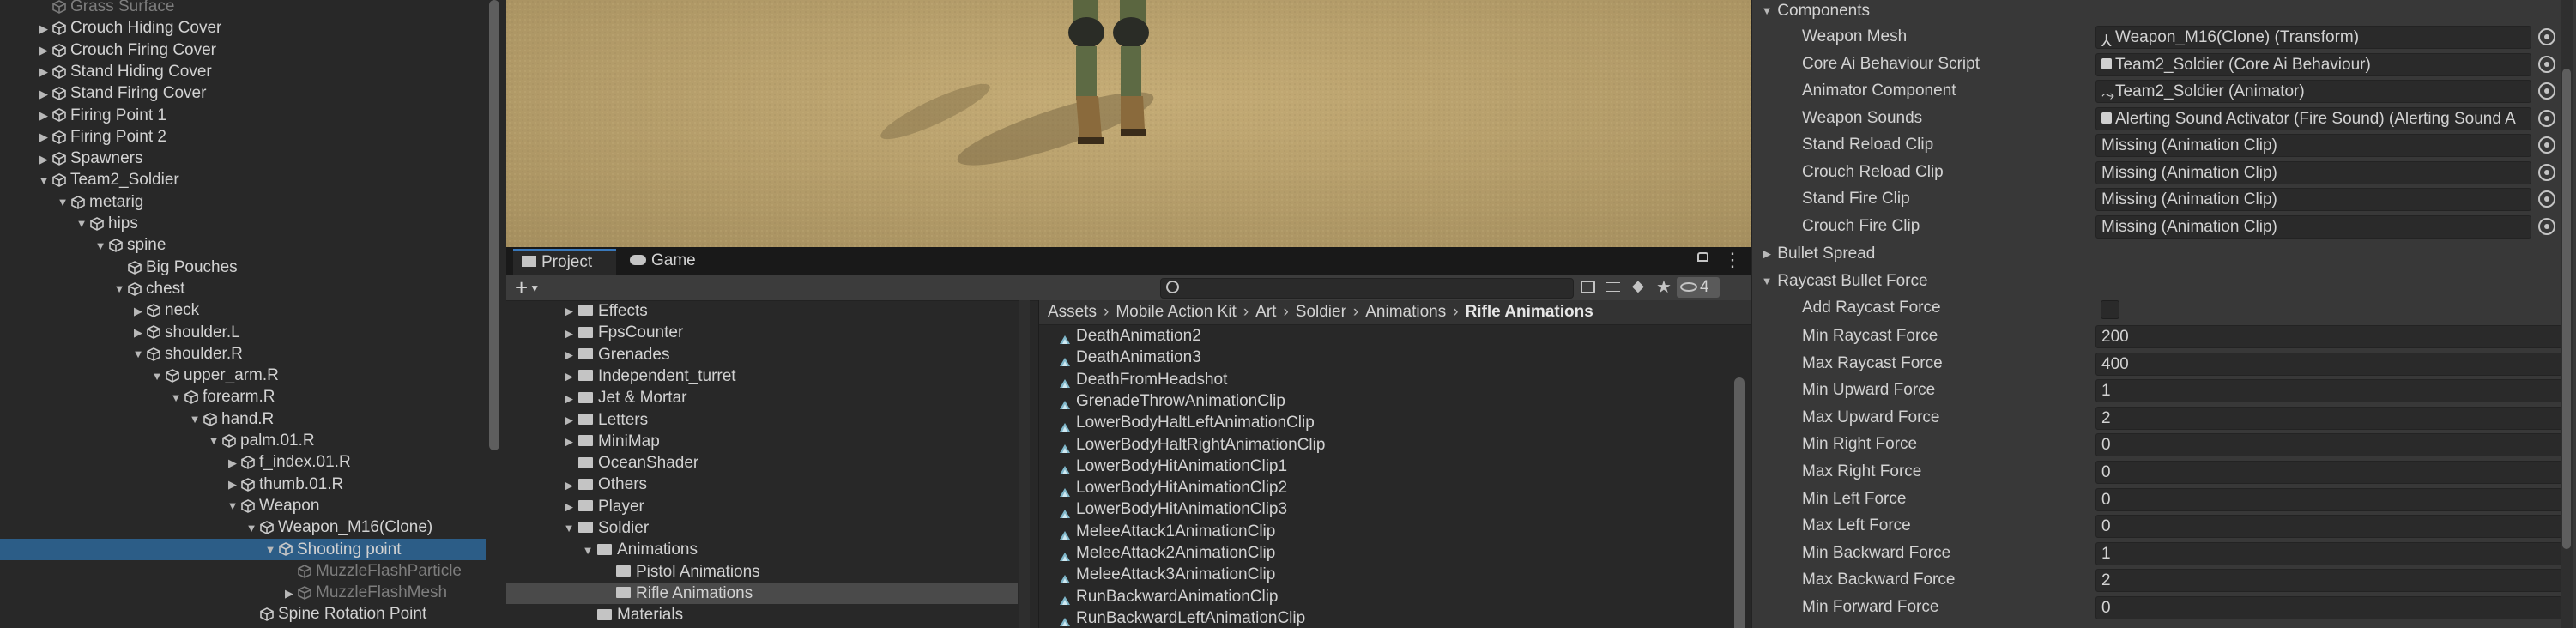 The width and height of the screenshot is (2576, 628). Describe the element at coordinates (2313, 226) in the screenshot. I see `object-reference-field: Missing (Animation Clip)` at that location.